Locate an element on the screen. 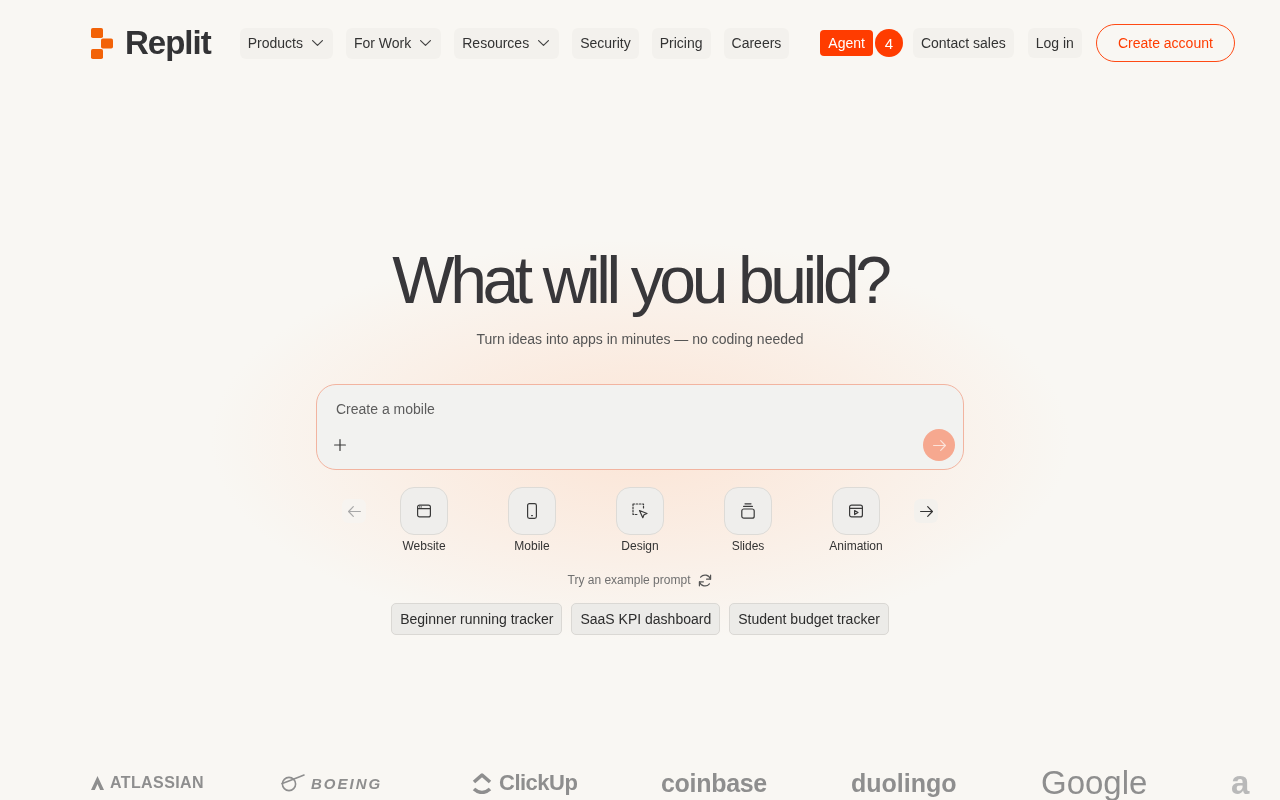  ring-swoosh-icon is located at coordinates (293, 783).